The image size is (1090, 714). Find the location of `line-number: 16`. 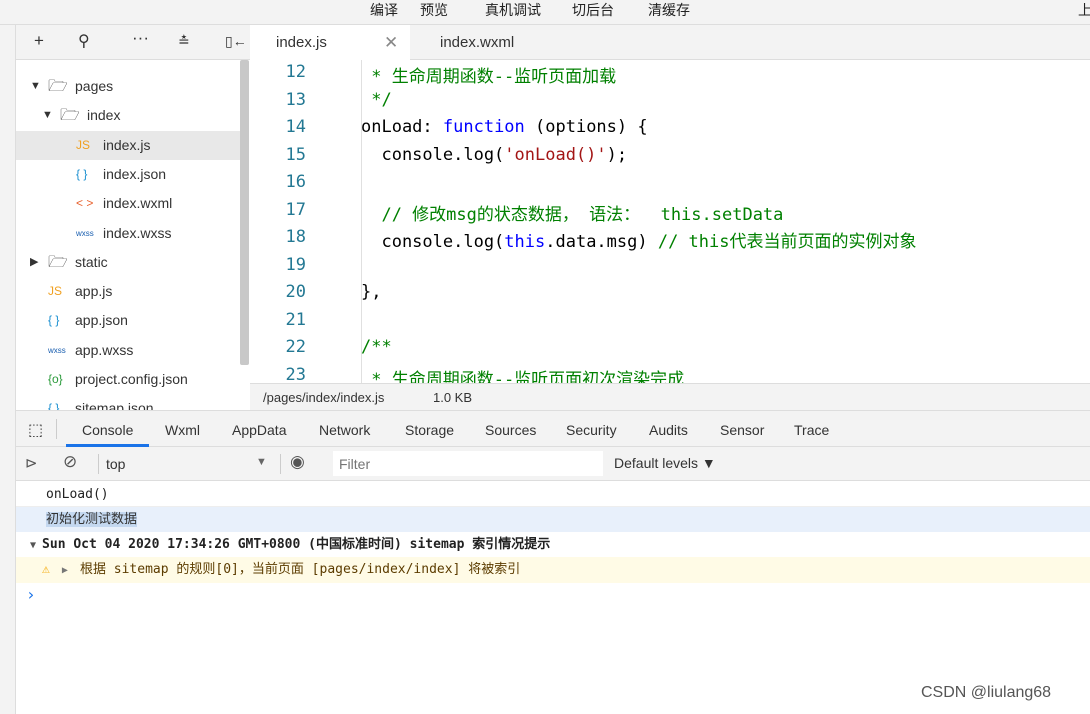

line-number: 16 is located at coordinates (295, 182).